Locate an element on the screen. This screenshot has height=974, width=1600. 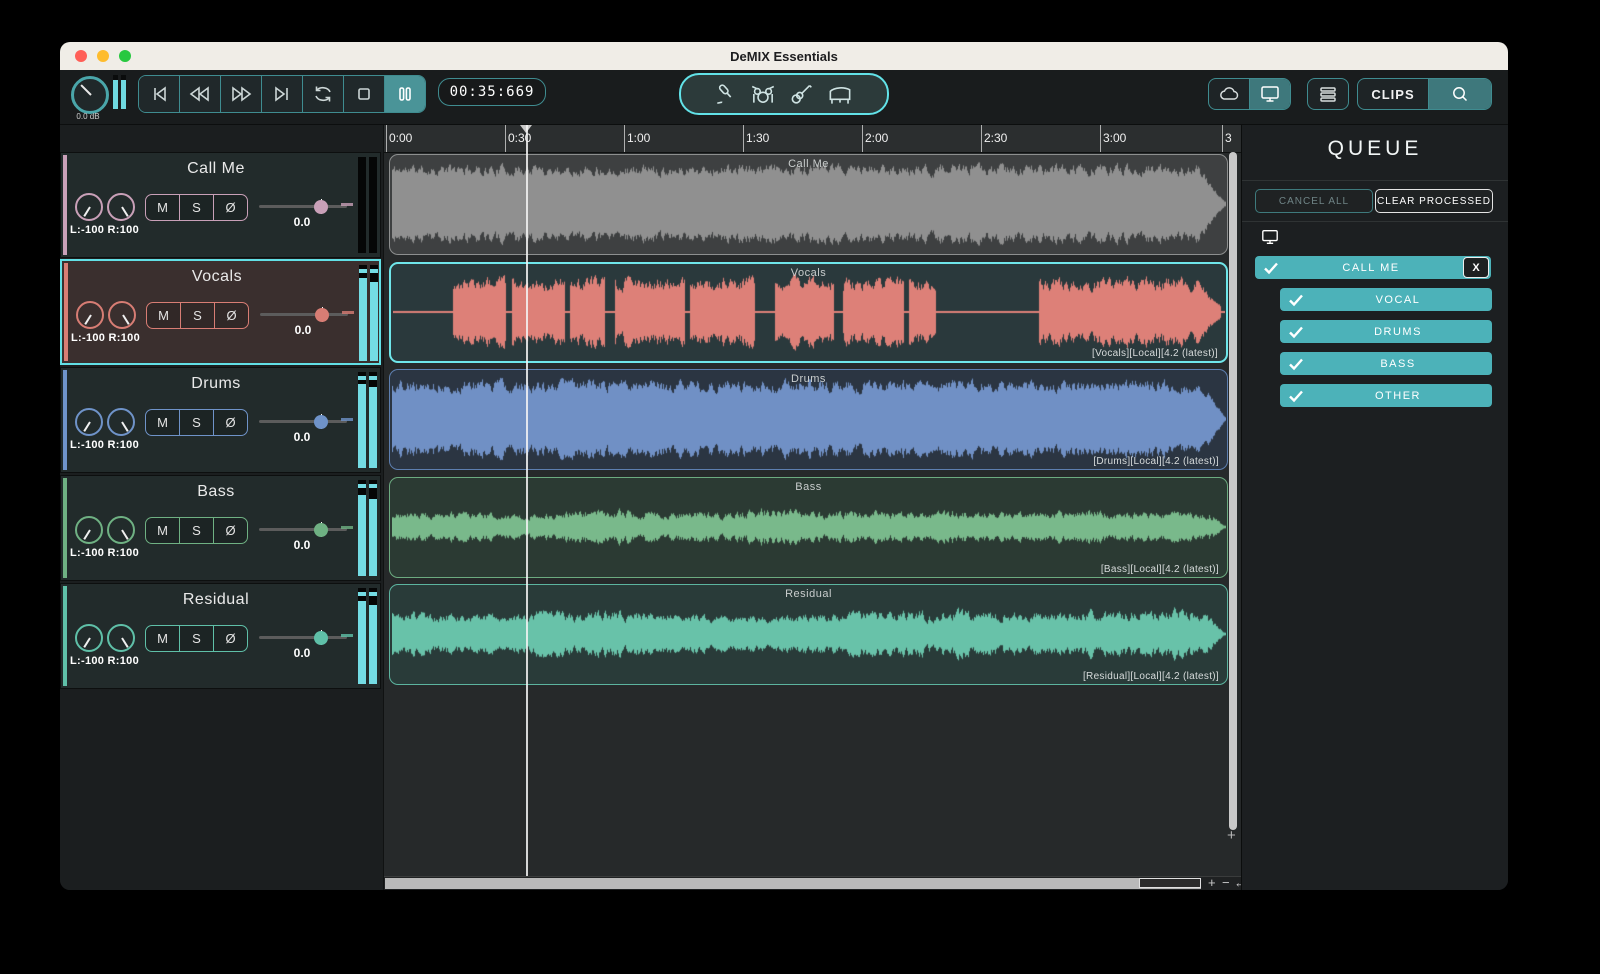
loop-button is located at coordinates (323, 94).